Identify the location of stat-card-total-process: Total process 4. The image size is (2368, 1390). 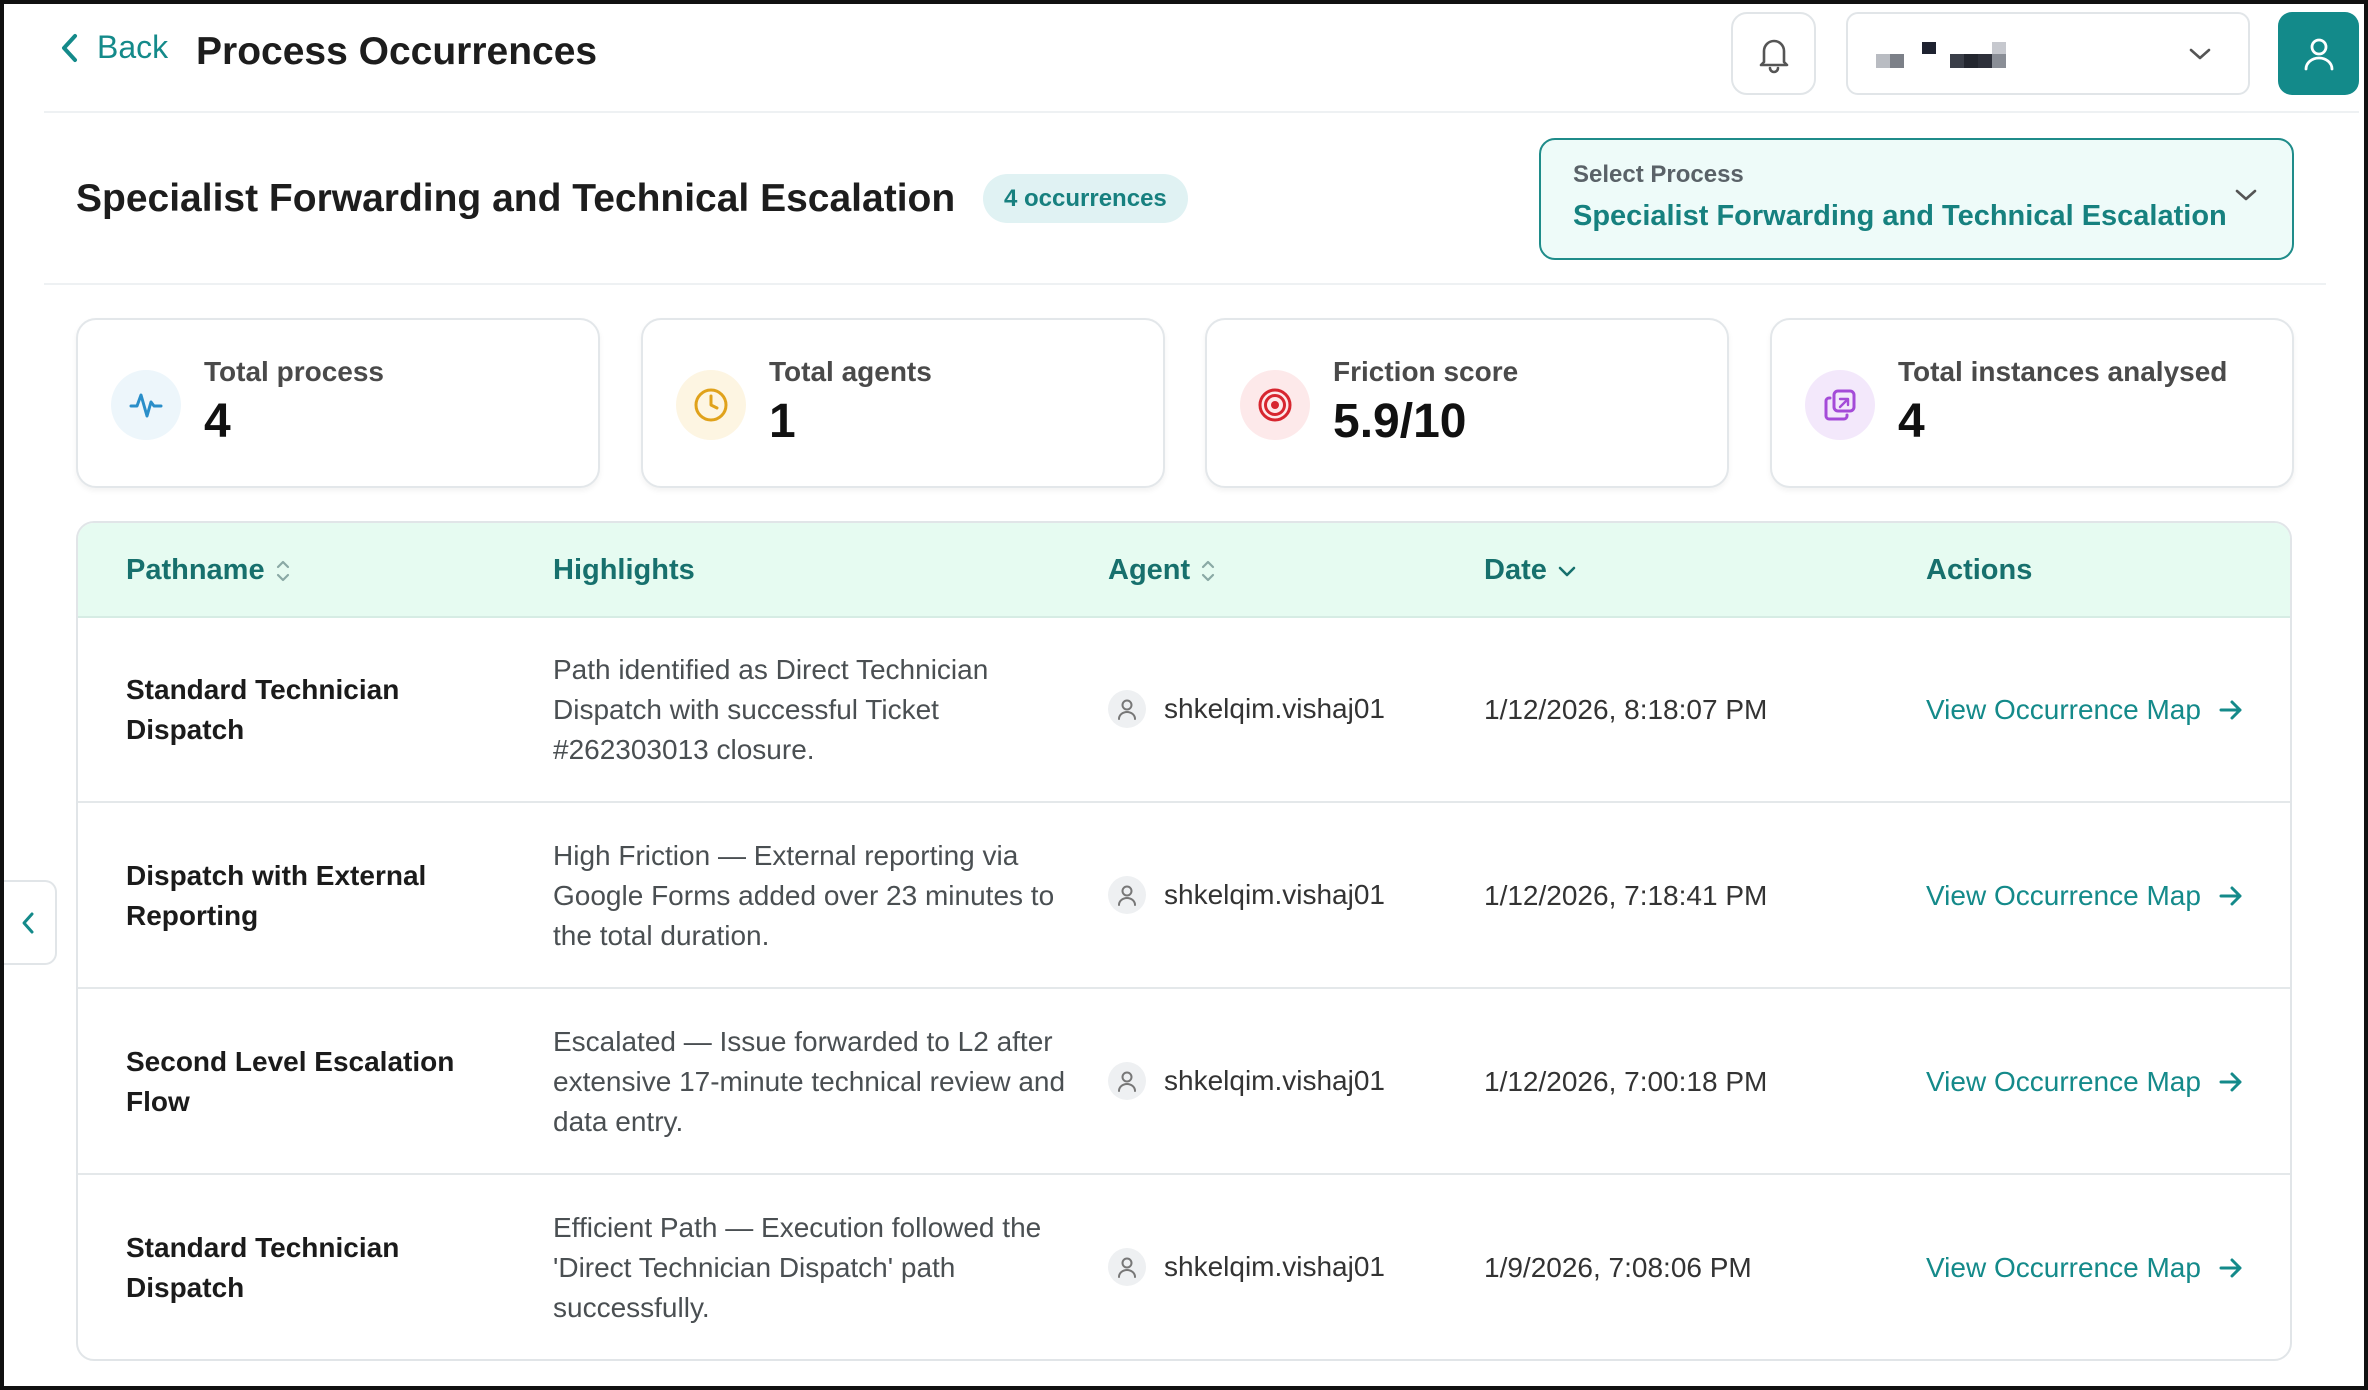
(338, 403).